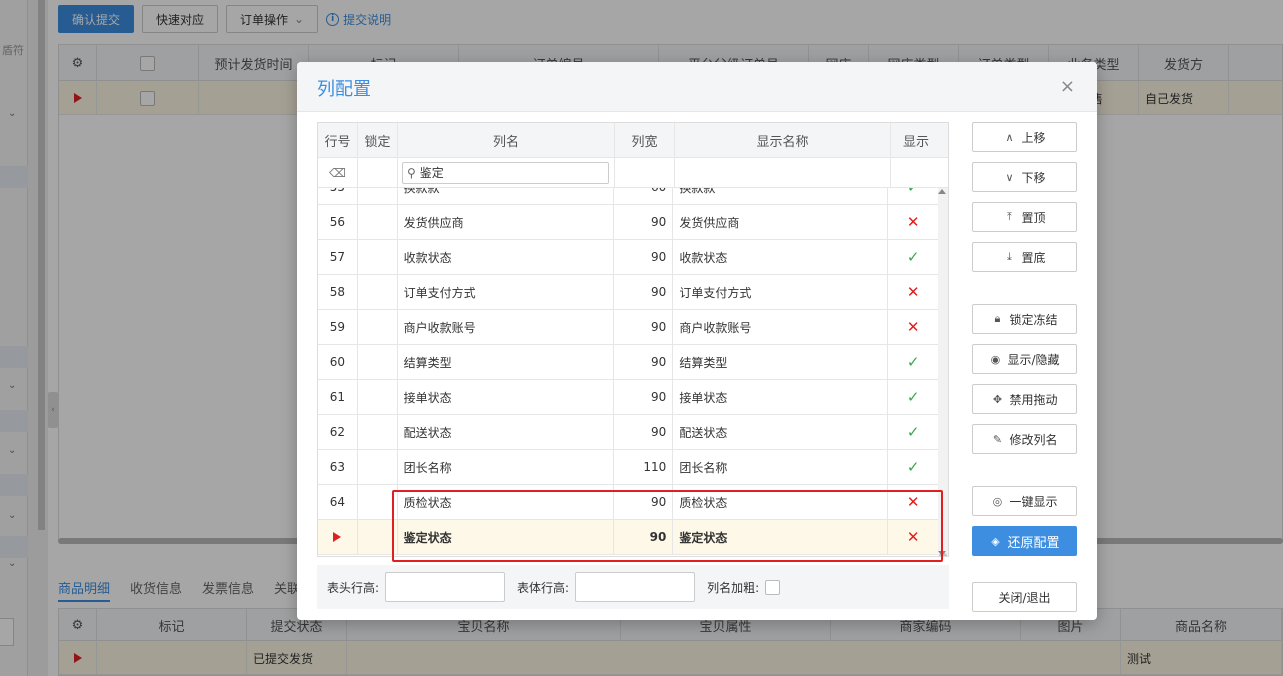 The width and height of the screenshot is (1283, 676). I want to click on search-input: ⚲ 鉴定, so click(505, 172).